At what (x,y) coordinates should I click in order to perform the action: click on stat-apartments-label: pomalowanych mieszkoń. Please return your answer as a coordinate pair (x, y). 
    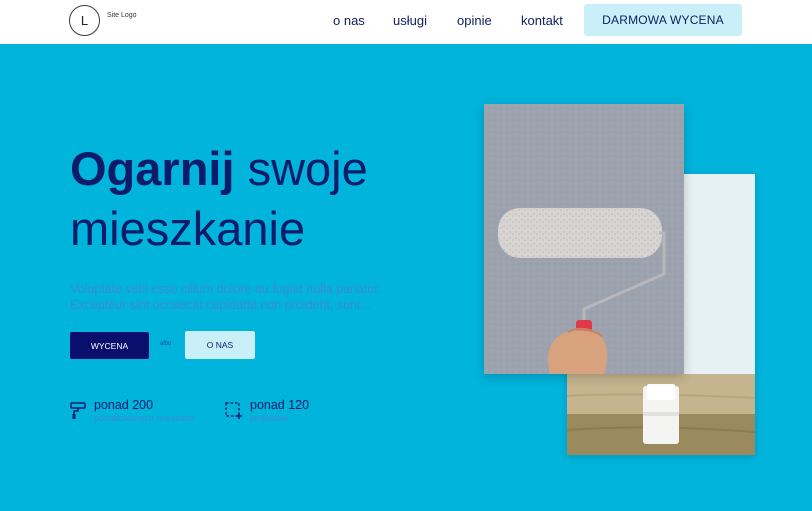
    Looking at the image, I should click on (144, 418).